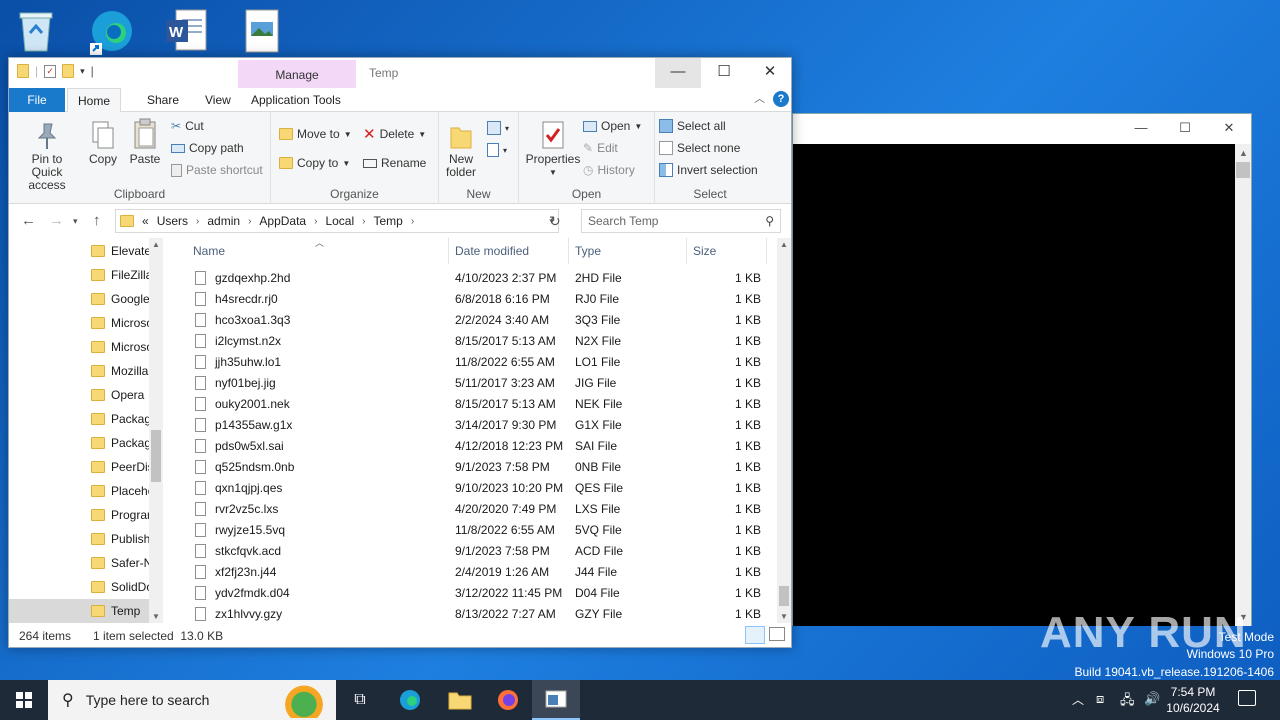 Image resolution: width=1280 pixels, height=720 pixels. What do you see at coordinates (553, 147) in the screenshot?
I see `properties-button: Properties ▼` at bounding box center [553, 147].